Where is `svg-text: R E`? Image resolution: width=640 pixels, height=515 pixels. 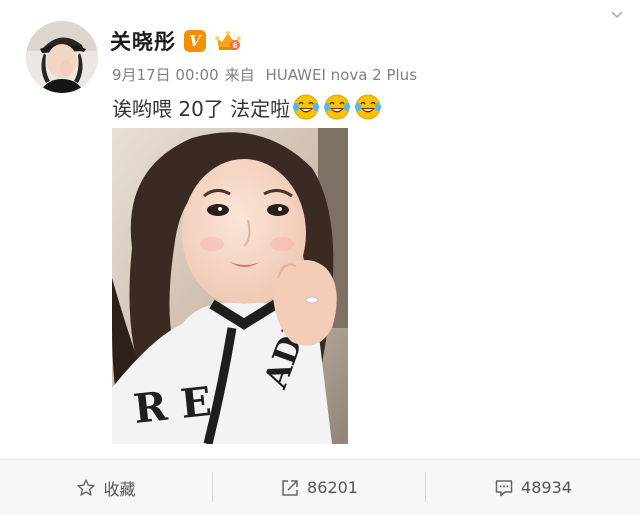 svg-text: R E is located at coordinates (172, 405).